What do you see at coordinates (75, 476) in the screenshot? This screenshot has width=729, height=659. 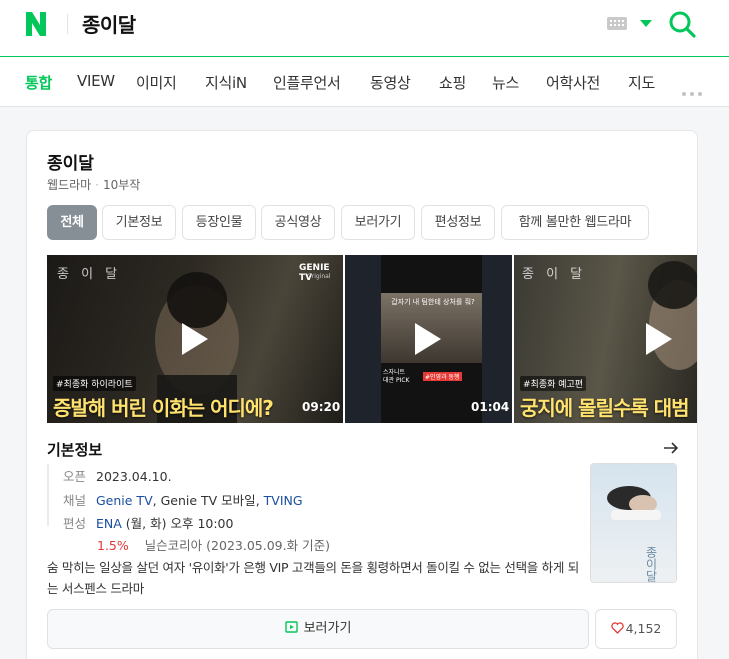 I see `info-label: 오픈` at bounding box center [75, 476].